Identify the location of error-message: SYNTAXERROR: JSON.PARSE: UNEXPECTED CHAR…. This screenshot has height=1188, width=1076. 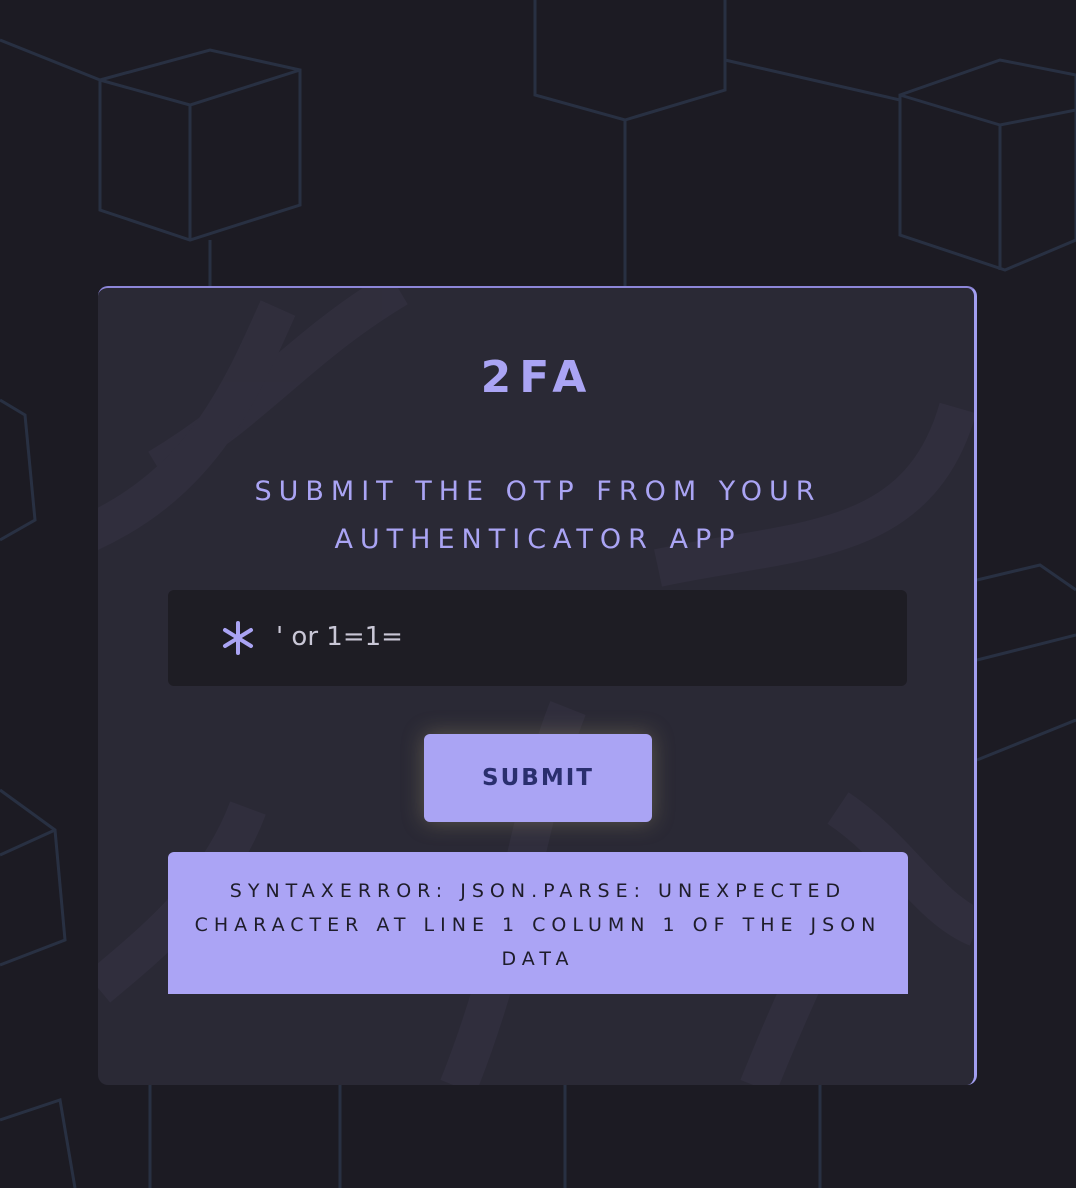
(538, 923).